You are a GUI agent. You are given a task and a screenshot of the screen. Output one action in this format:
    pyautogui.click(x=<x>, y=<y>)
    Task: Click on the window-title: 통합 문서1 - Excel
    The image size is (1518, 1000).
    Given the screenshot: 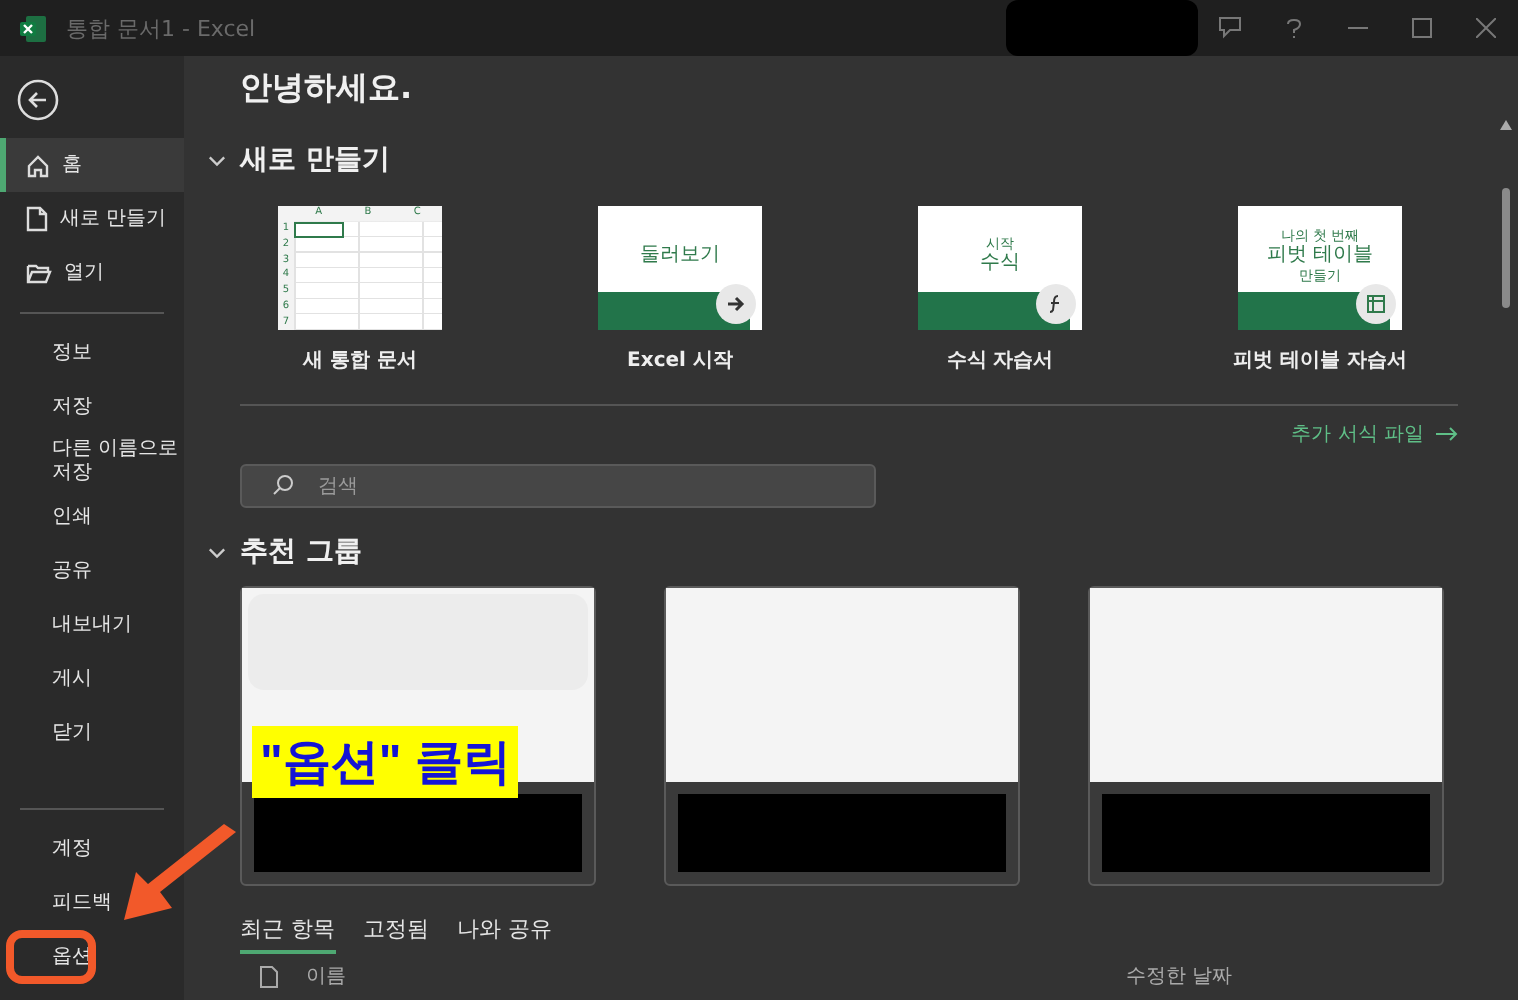 What is the action you would take?
    pyautogui.click(x=161, y=28)
    